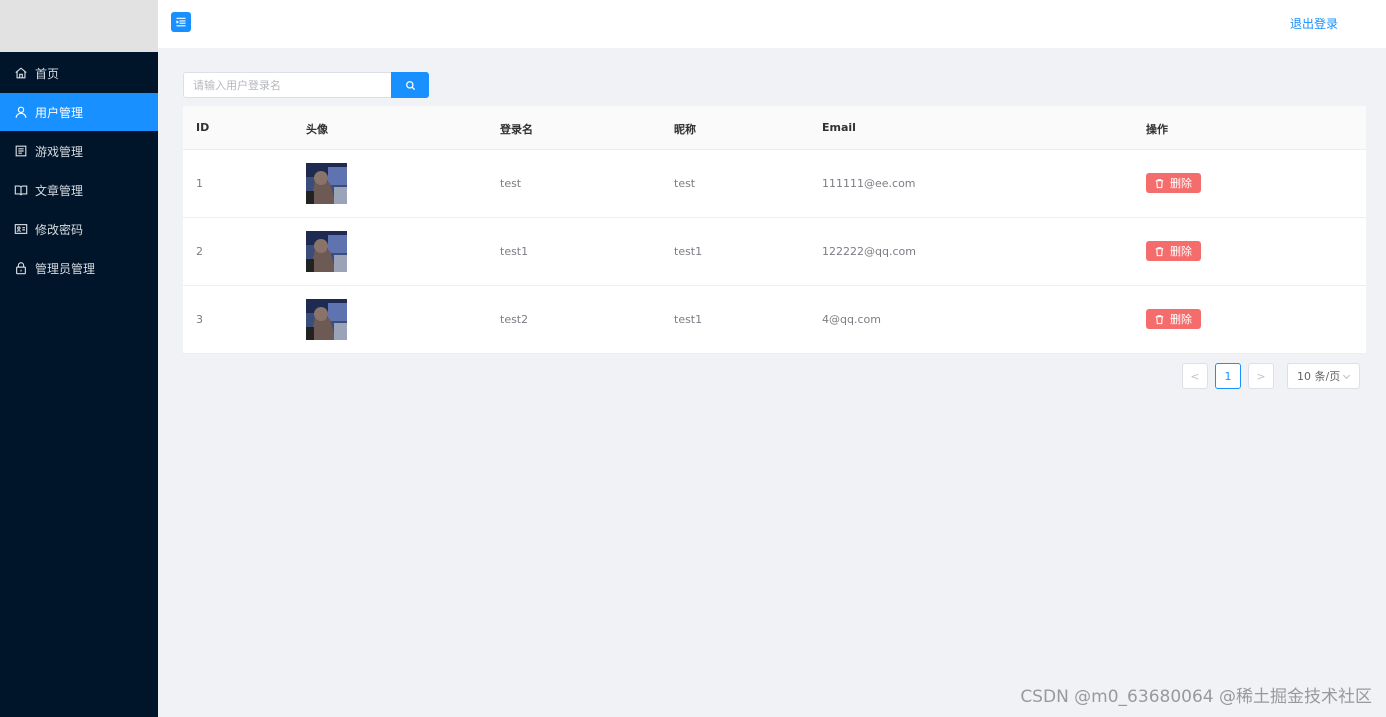 Image resolution: width=1386 pixels, height=717 pixels. I want to click on chevron-right-icon: >, so click(1261, 376).